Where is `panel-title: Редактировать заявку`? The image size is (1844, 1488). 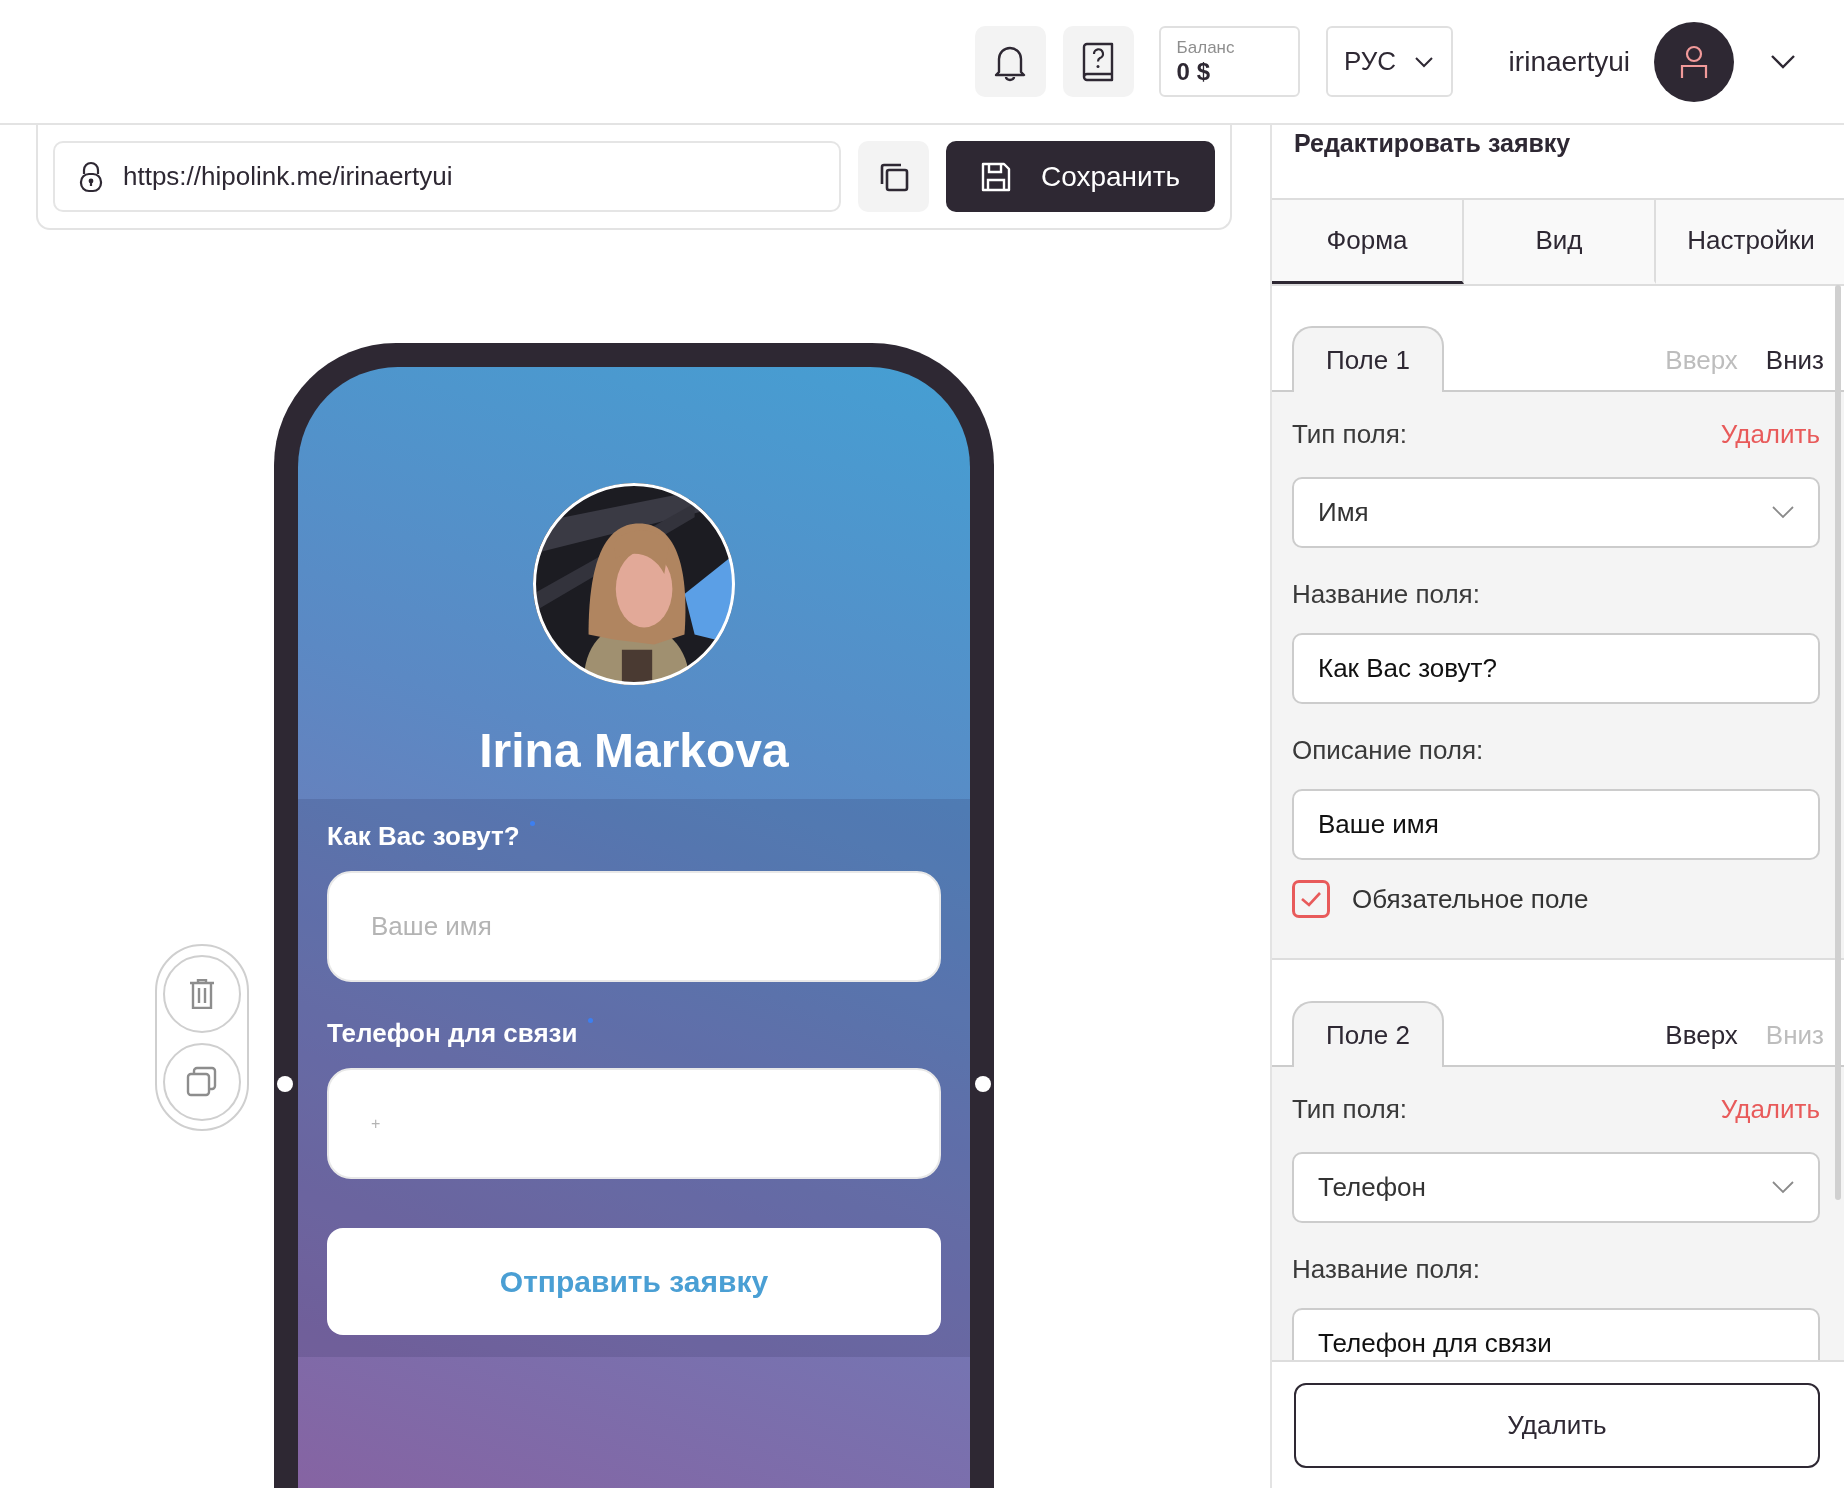 panel-title: Редактировать заявку is located at coordinates (1432, 143).